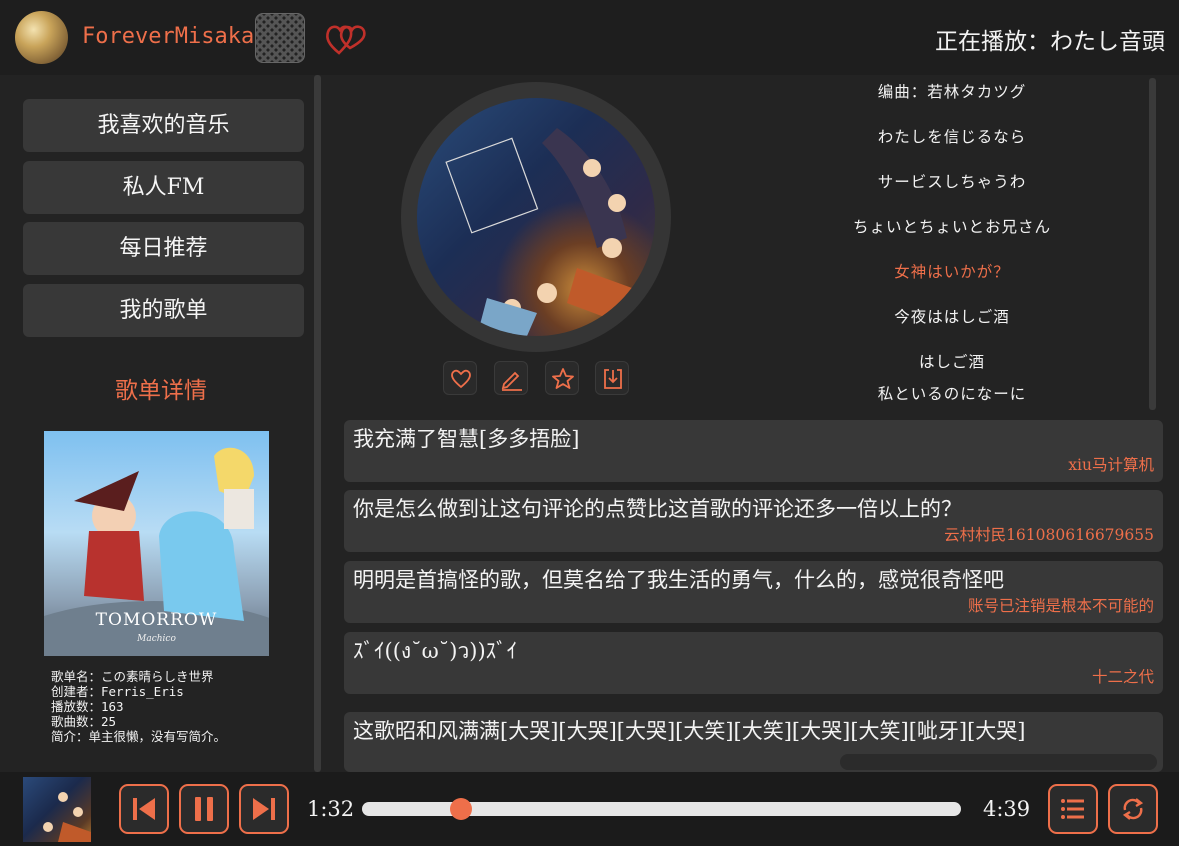 Image resolution: width=1179 pixels, height=846 pixels. What do you see at coordinates (460, 809) in the screenshot?
I see `progress-thumb` at bounding box center [460, 809].